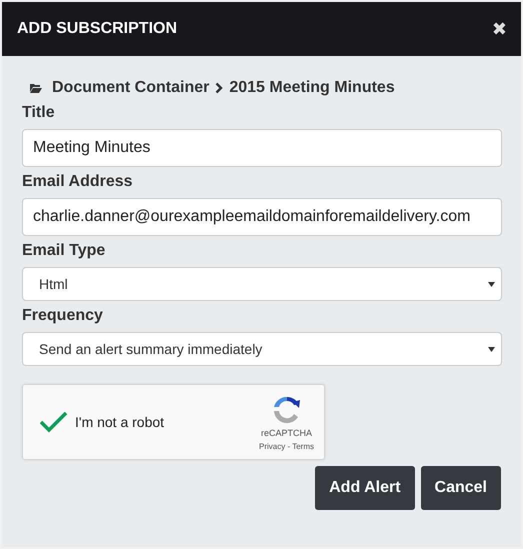 The height and width of the screenshot is (549, 523). I want to click on captcha-checkbox, so click(54, 422).